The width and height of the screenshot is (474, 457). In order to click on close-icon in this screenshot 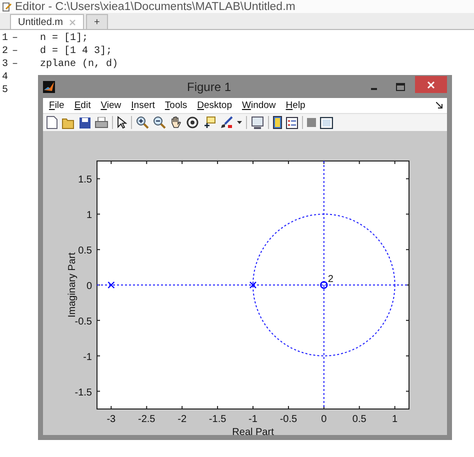, I will do `click(431, 84)`.